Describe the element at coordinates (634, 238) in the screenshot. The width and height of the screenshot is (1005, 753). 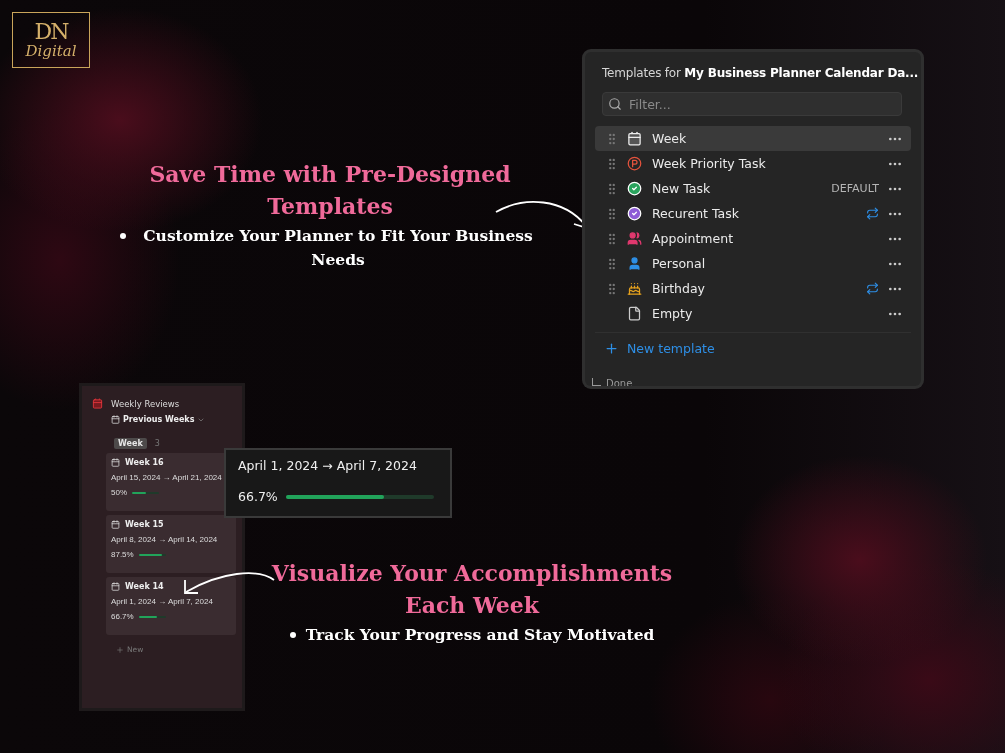
I see `people-icon` at that location.